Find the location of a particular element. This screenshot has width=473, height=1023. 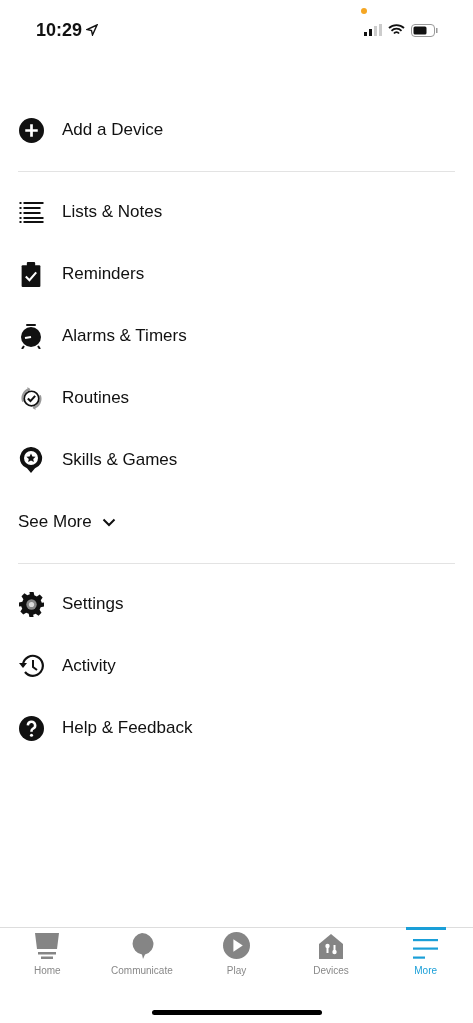

clock-time: 10:29 is located at coordinates (59, 30).